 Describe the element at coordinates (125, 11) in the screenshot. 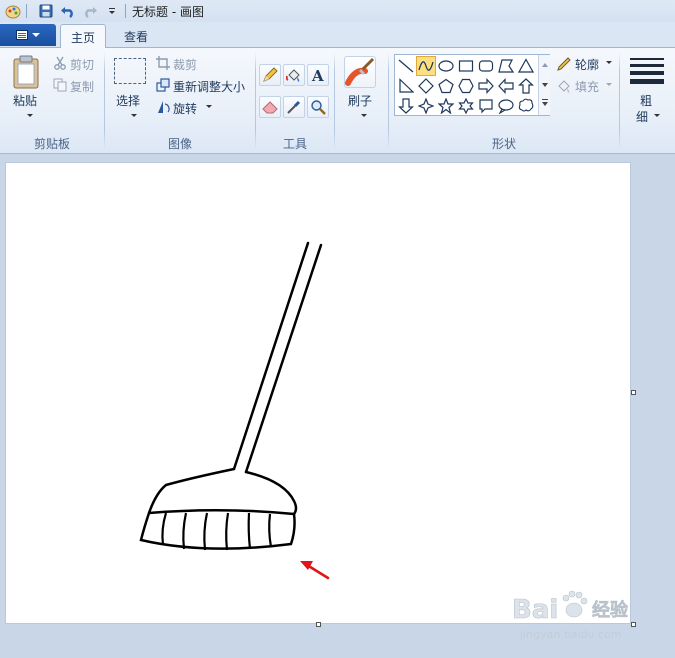

I see `title-separator` at that location.